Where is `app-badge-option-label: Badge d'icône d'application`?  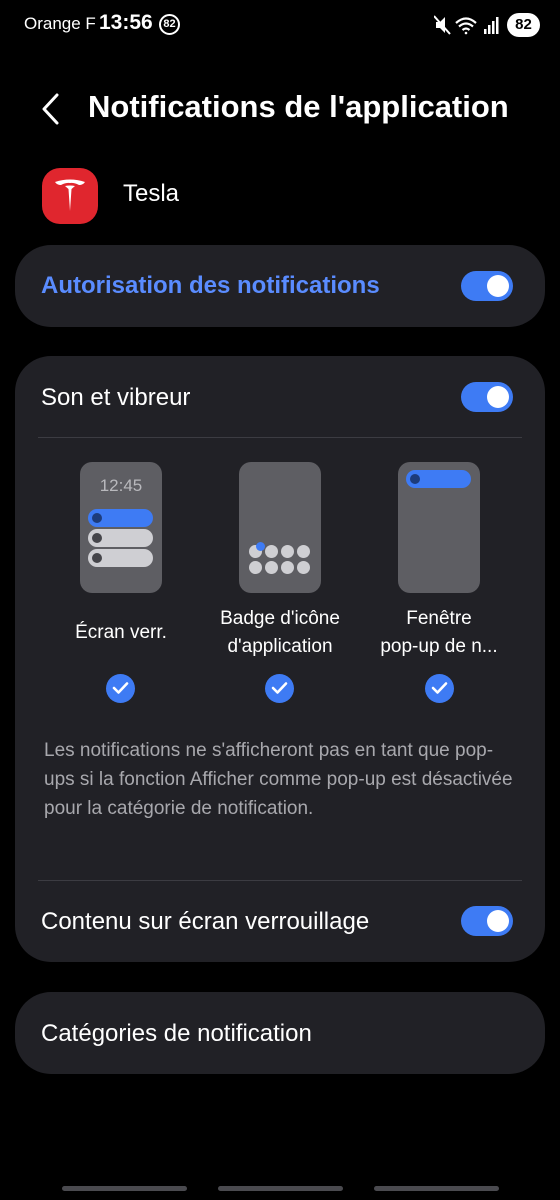
app-badge-option-label: Badge d'icône d'application is located at coordinates (280, 633).